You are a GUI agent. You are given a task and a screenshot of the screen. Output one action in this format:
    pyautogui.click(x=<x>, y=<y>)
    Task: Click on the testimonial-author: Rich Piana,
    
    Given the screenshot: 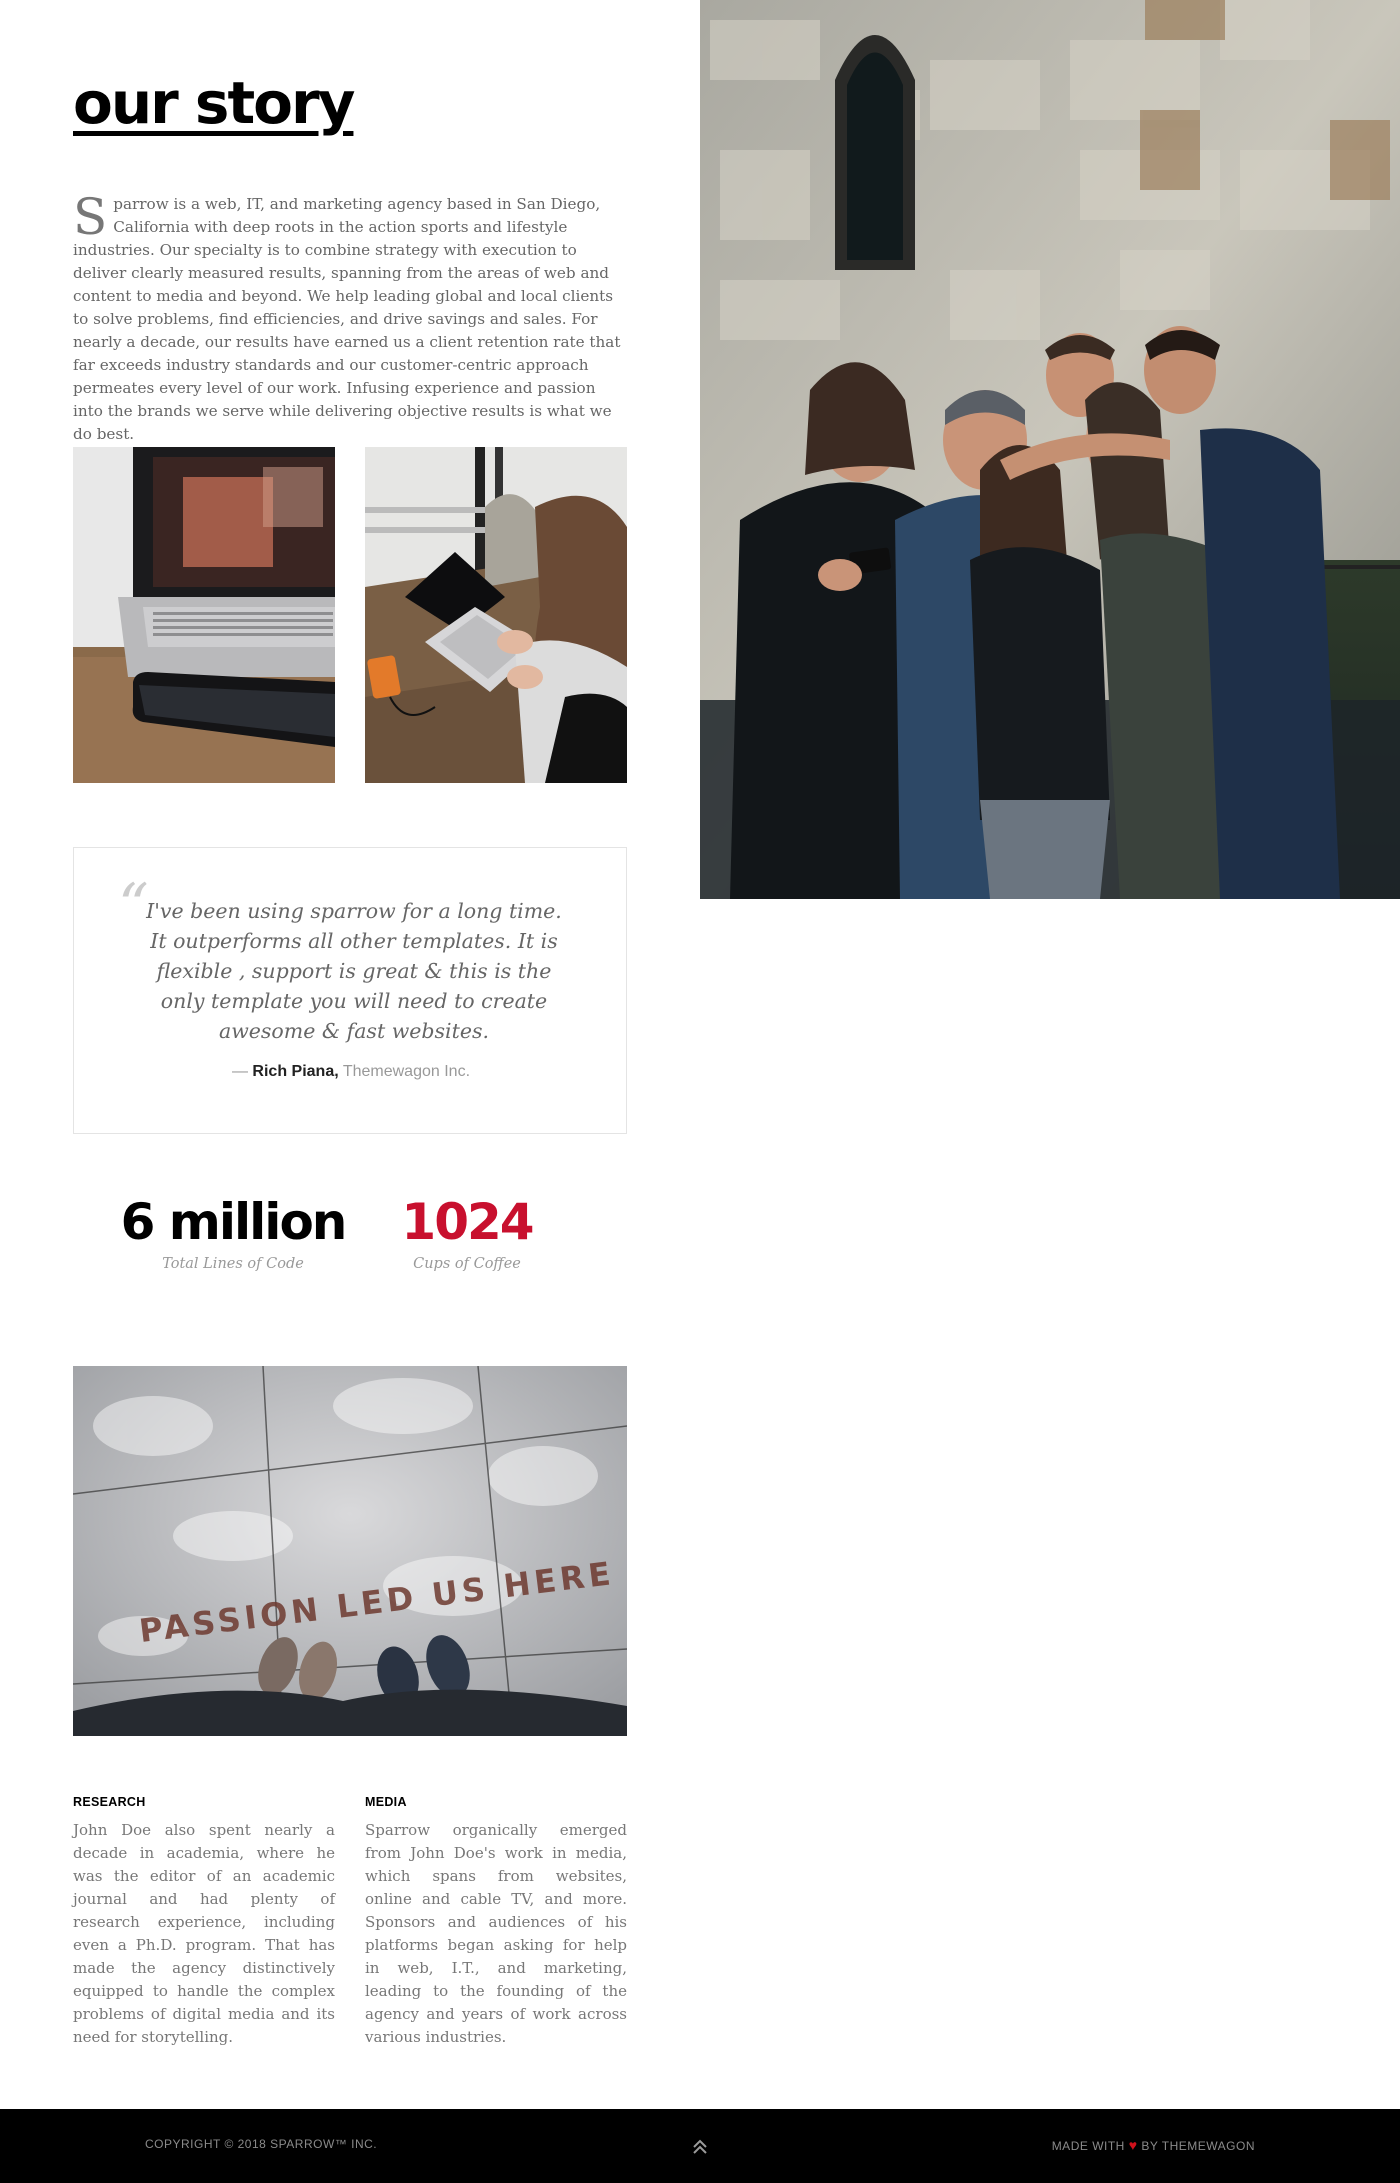 What is the action you would take?
    pyautogui.click(x=295, y=1071)
    